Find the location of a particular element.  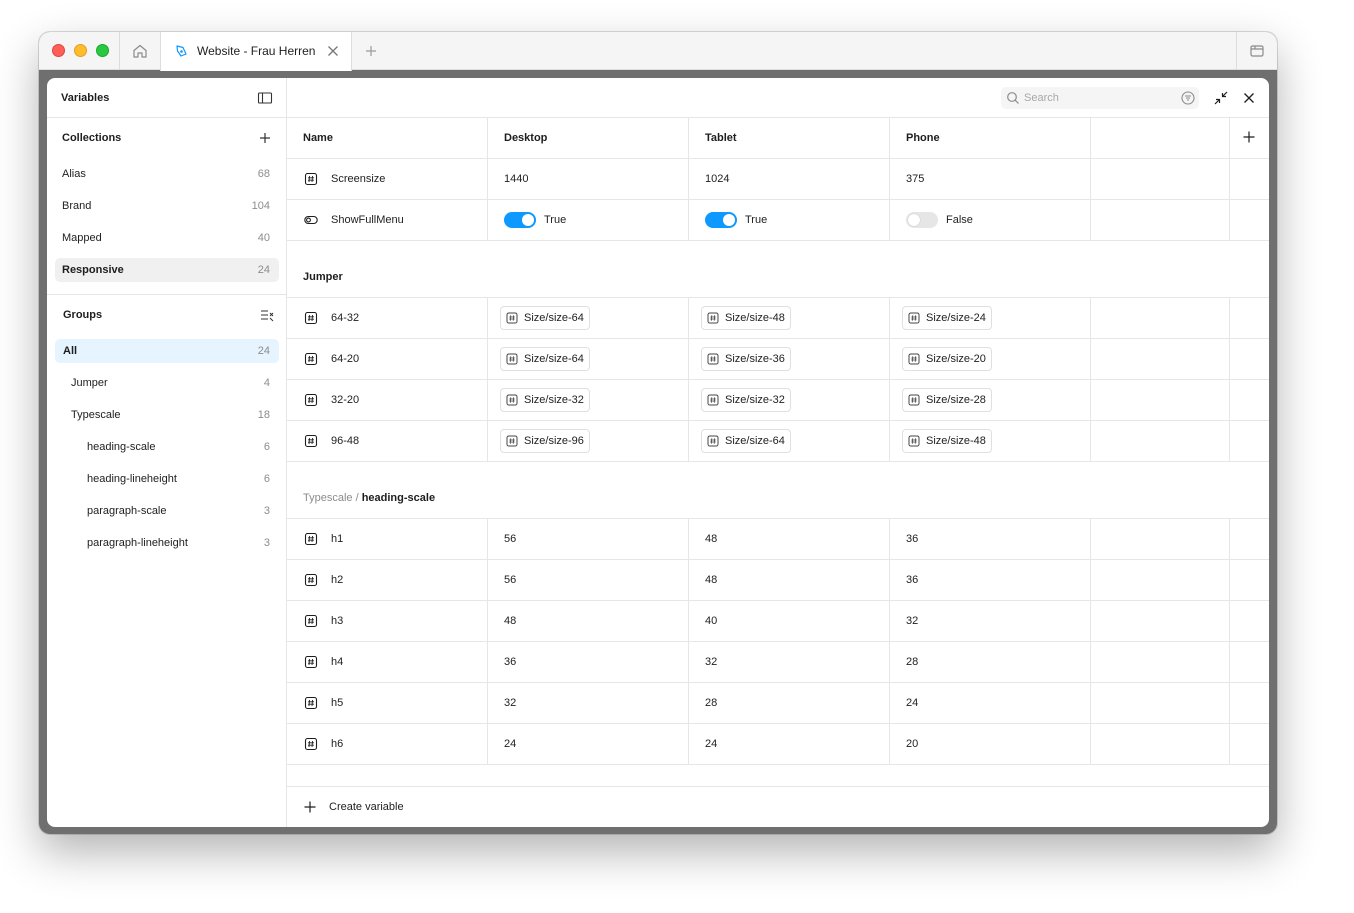

collection-item: Alias 68 is located at coordinates (167, 174).